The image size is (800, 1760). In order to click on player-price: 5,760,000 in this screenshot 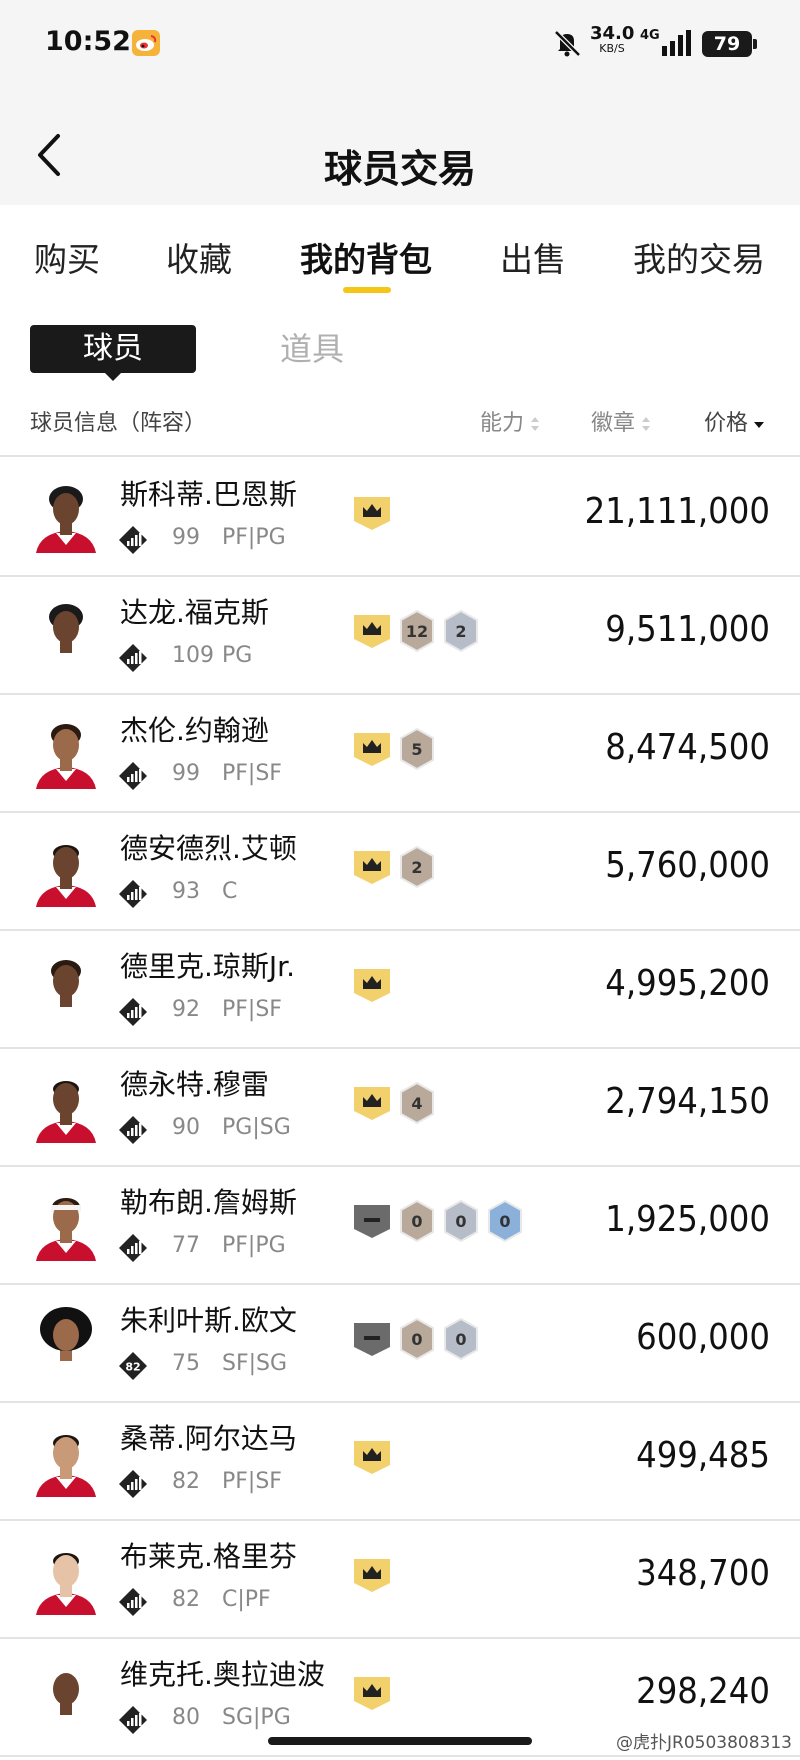, I will do `click(687, 865)`.